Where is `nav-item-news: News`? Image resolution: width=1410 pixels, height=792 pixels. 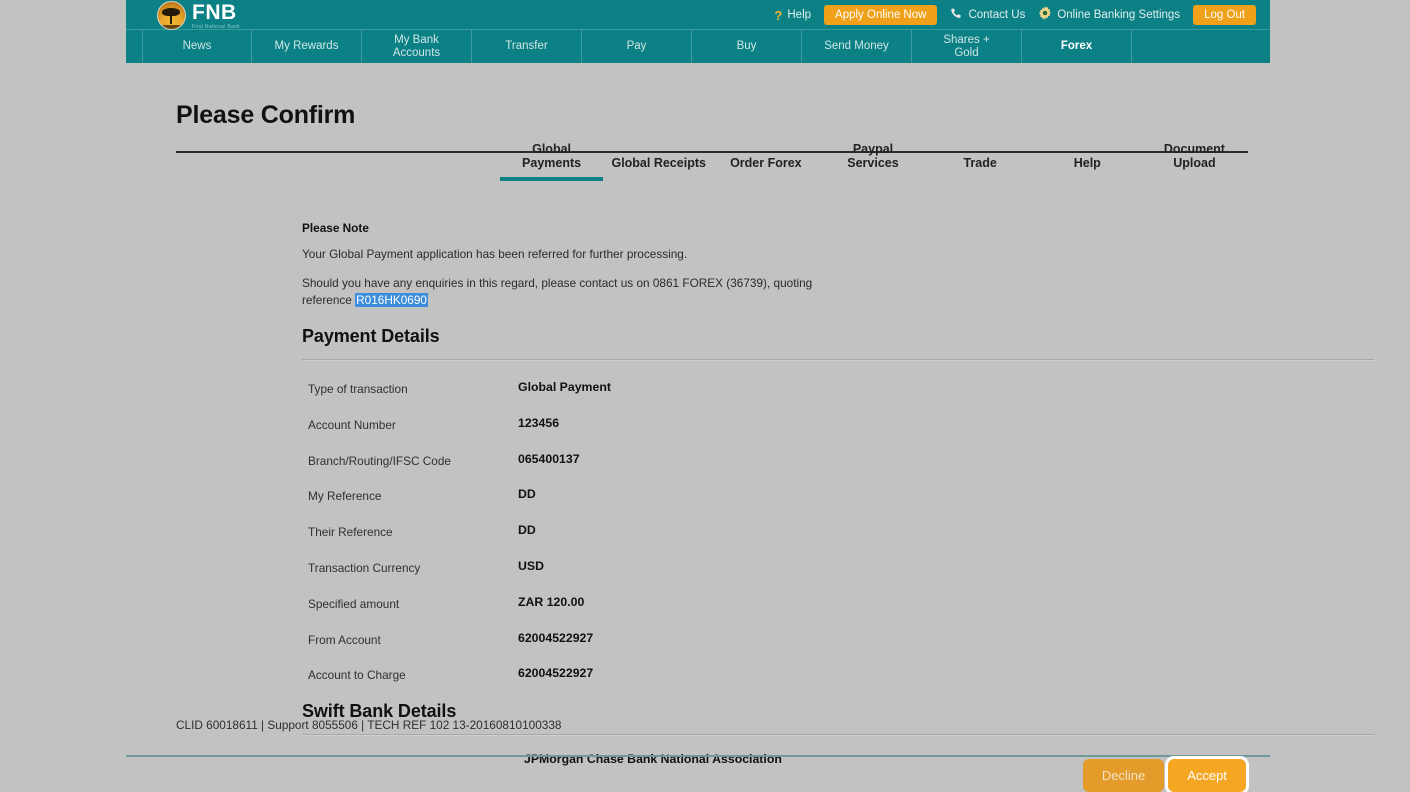 nav-item-news: News is located at coordinates (197, 46).